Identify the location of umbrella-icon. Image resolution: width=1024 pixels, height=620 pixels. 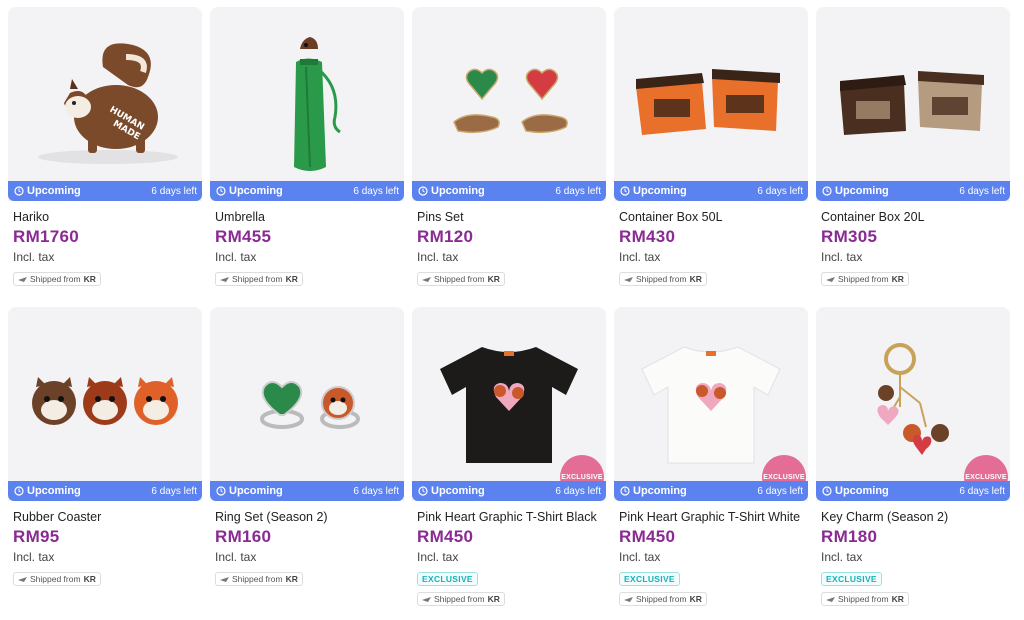
(317, 104).